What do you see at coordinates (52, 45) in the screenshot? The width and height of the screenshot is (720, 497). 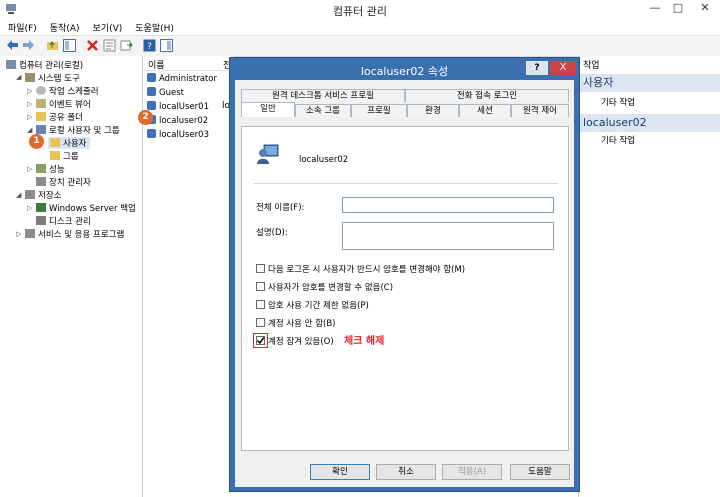 I see `up-folder-icon` at bounding box center [52, 45].